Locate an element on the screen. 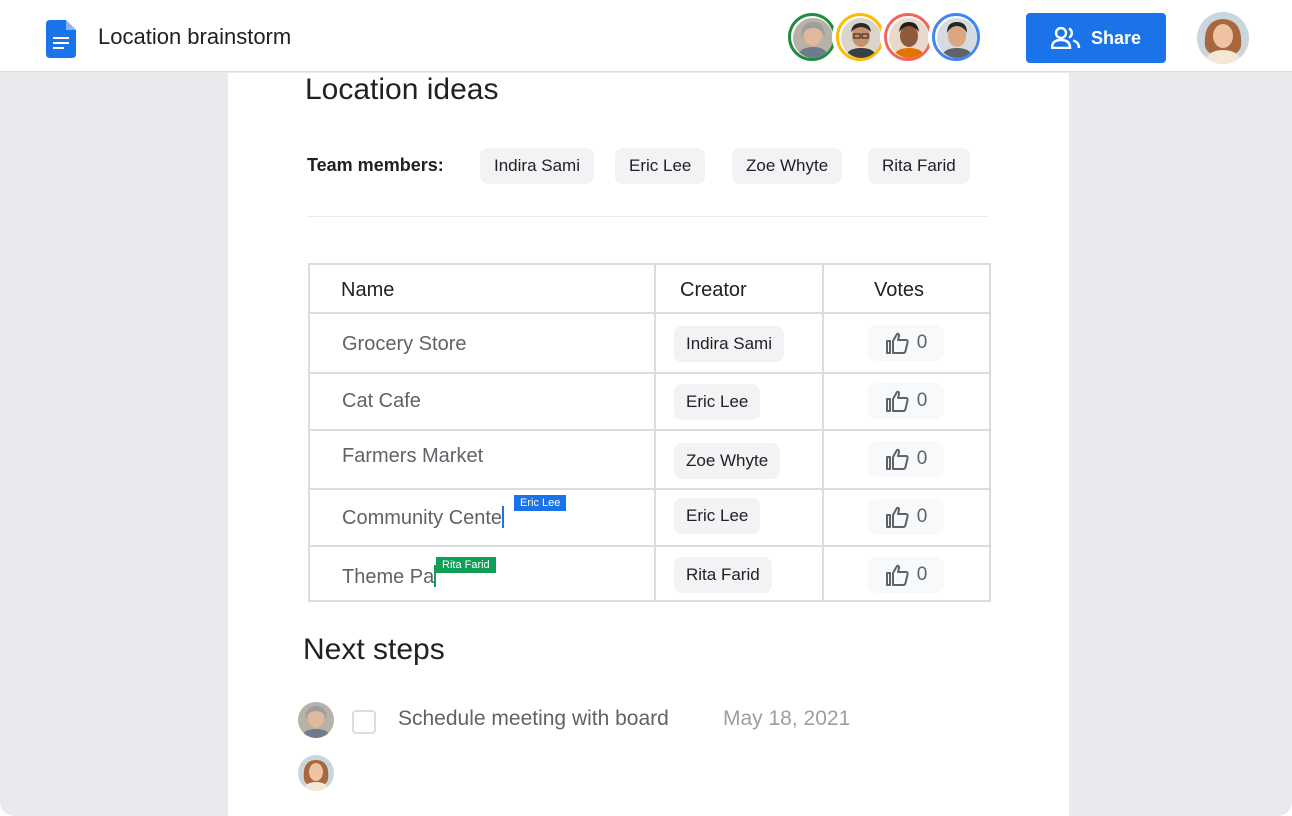 The height and width of the screenshot is (816, 1292). person-chip: Zoe Whyte is located at coordinates (787, 166).